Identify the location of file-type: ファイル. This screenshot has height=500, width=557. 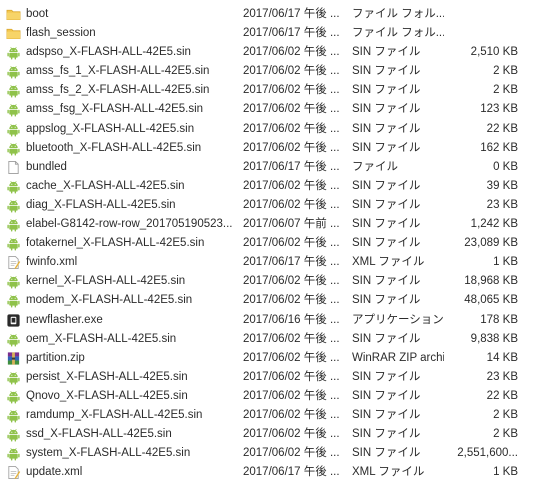
(375, 166).